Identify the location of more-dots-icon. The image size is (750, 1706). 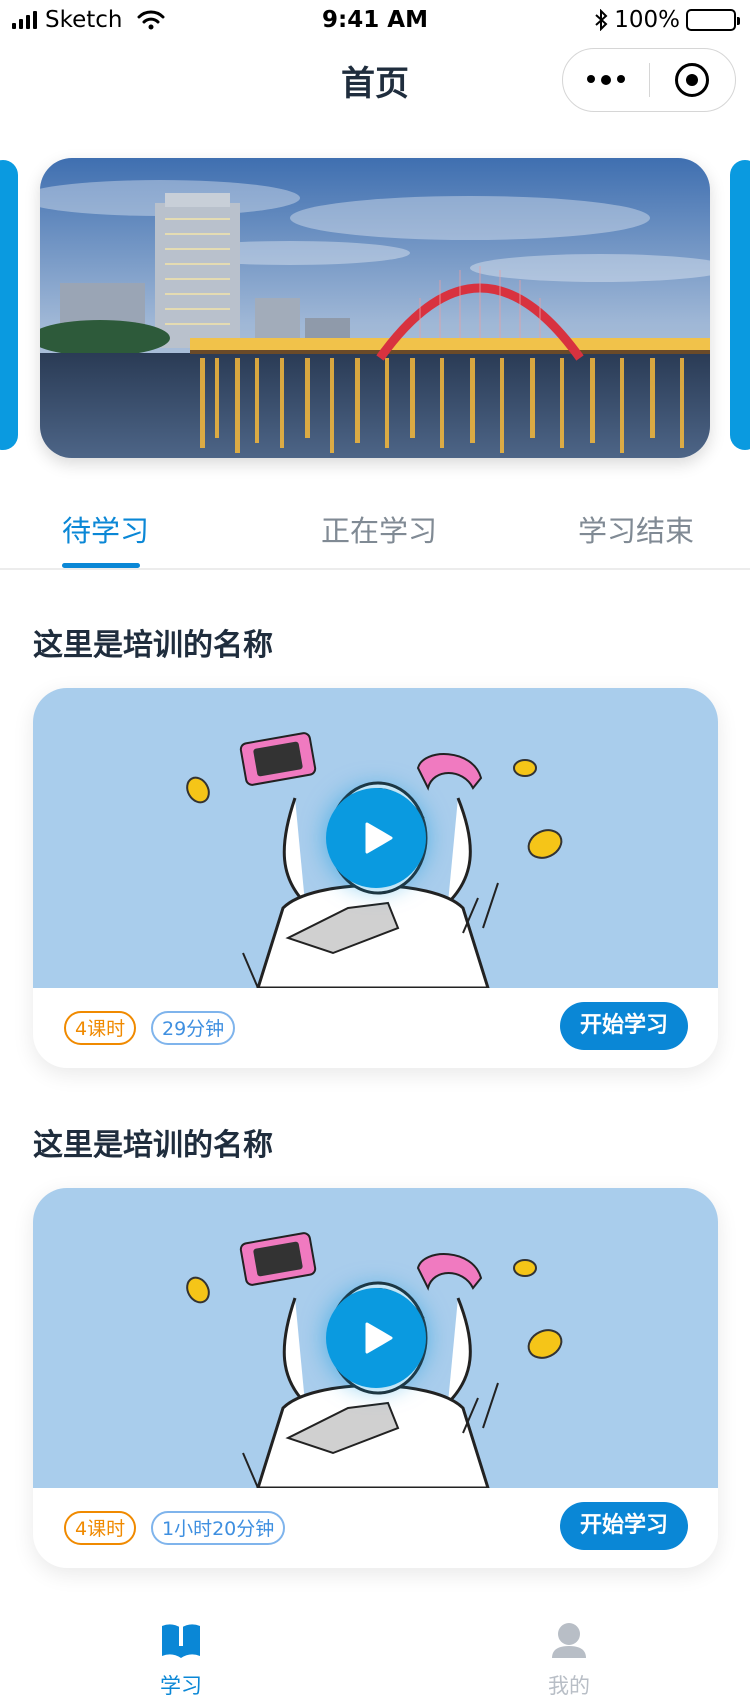
(590, 79).